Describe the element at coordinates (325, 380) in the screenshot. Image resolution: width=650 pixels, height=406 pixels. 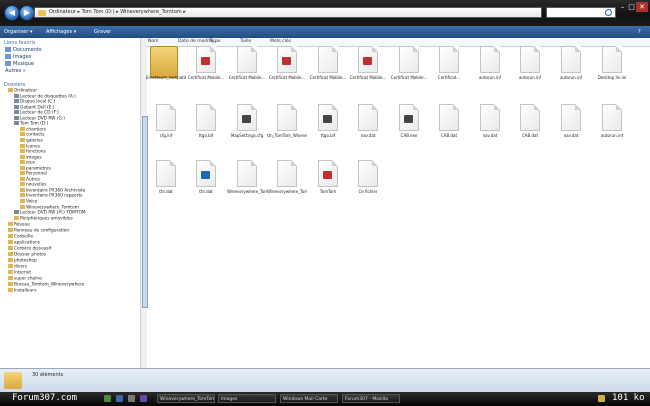
I see `details-pane: 30 éléments` at that location.